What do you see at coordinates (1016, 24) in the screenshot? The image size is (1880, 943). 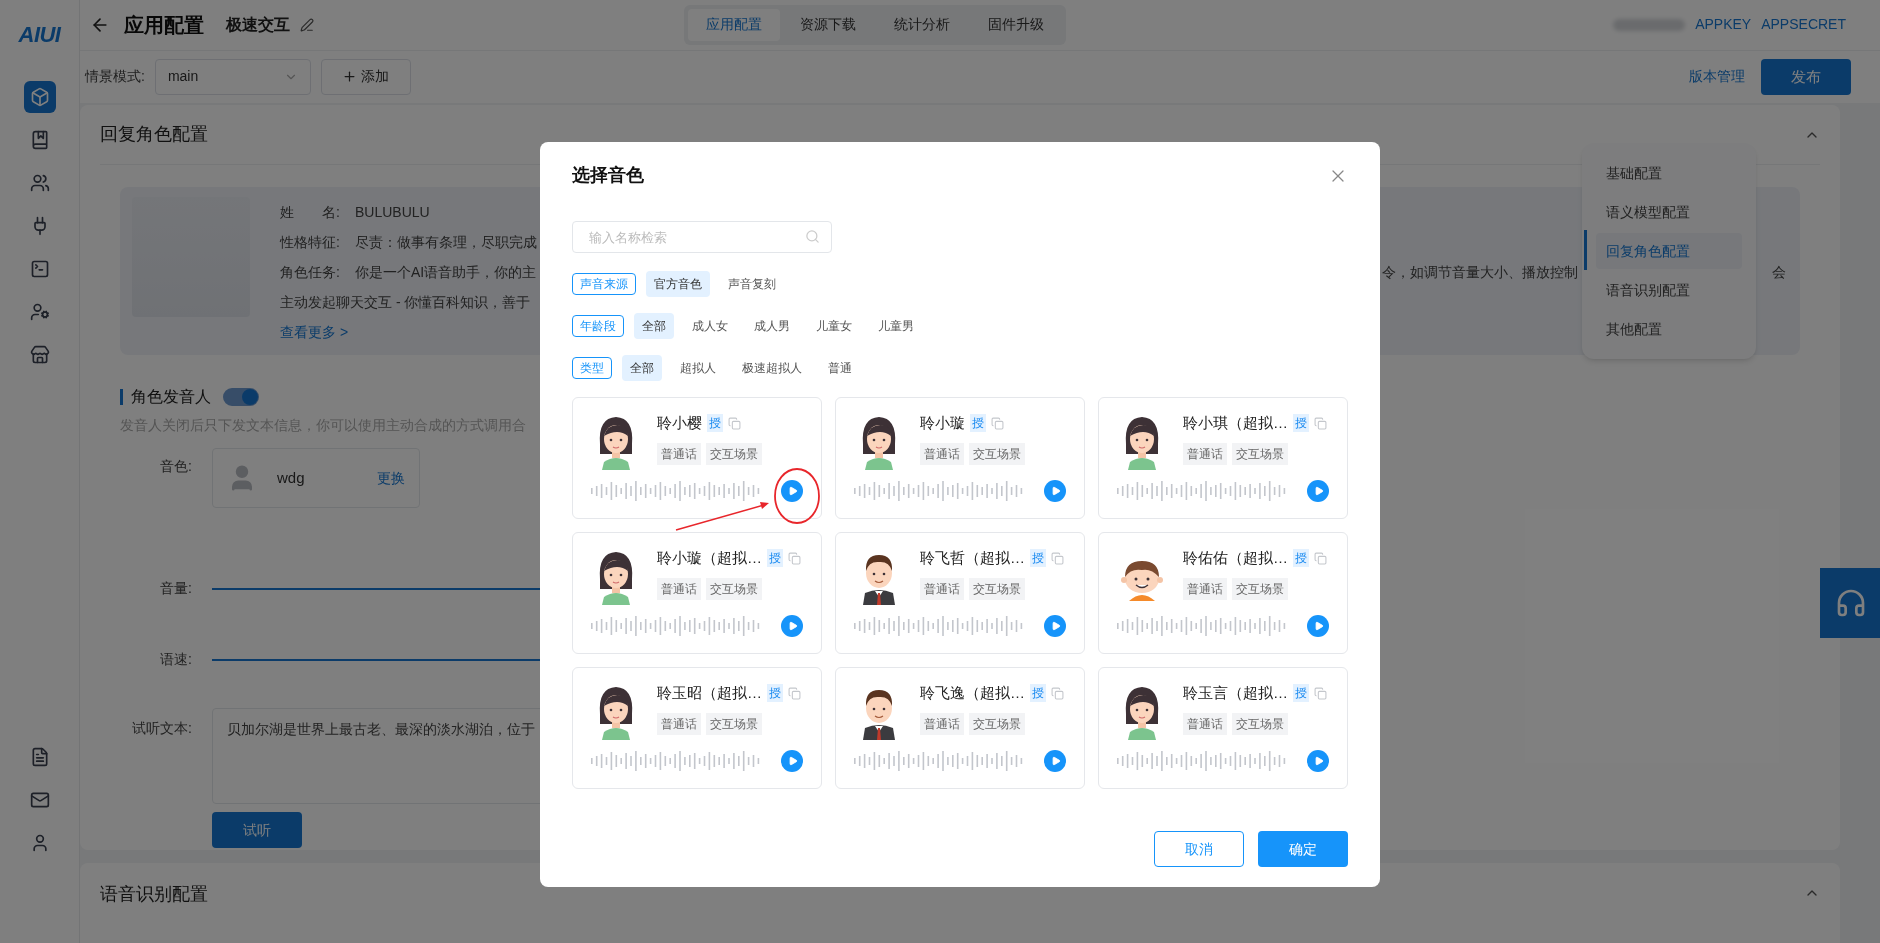 I see `header-tab: 固件升级` at bounding box center [1016, 24].